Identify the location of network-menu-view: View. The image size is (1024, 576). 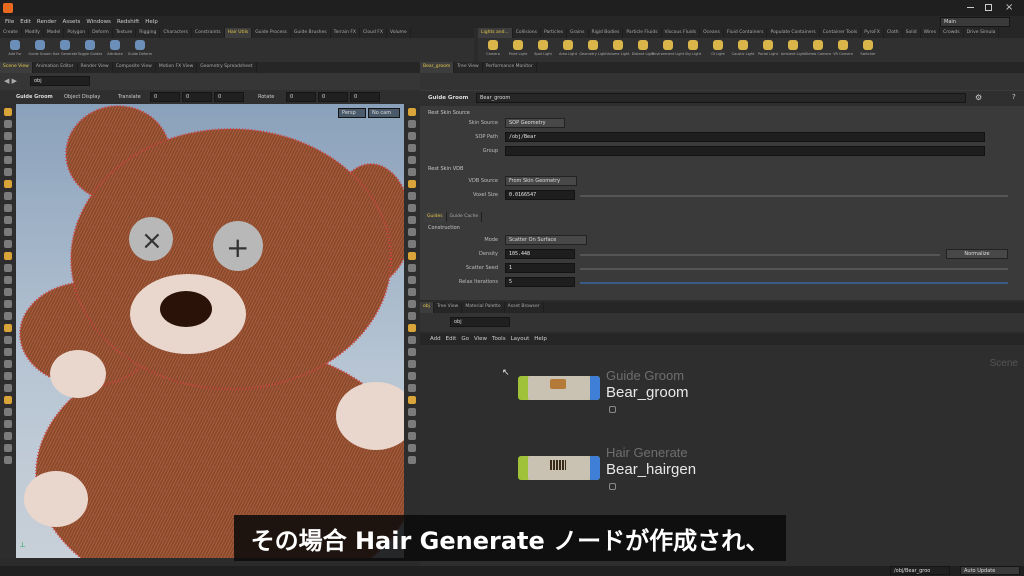
(480, 339).